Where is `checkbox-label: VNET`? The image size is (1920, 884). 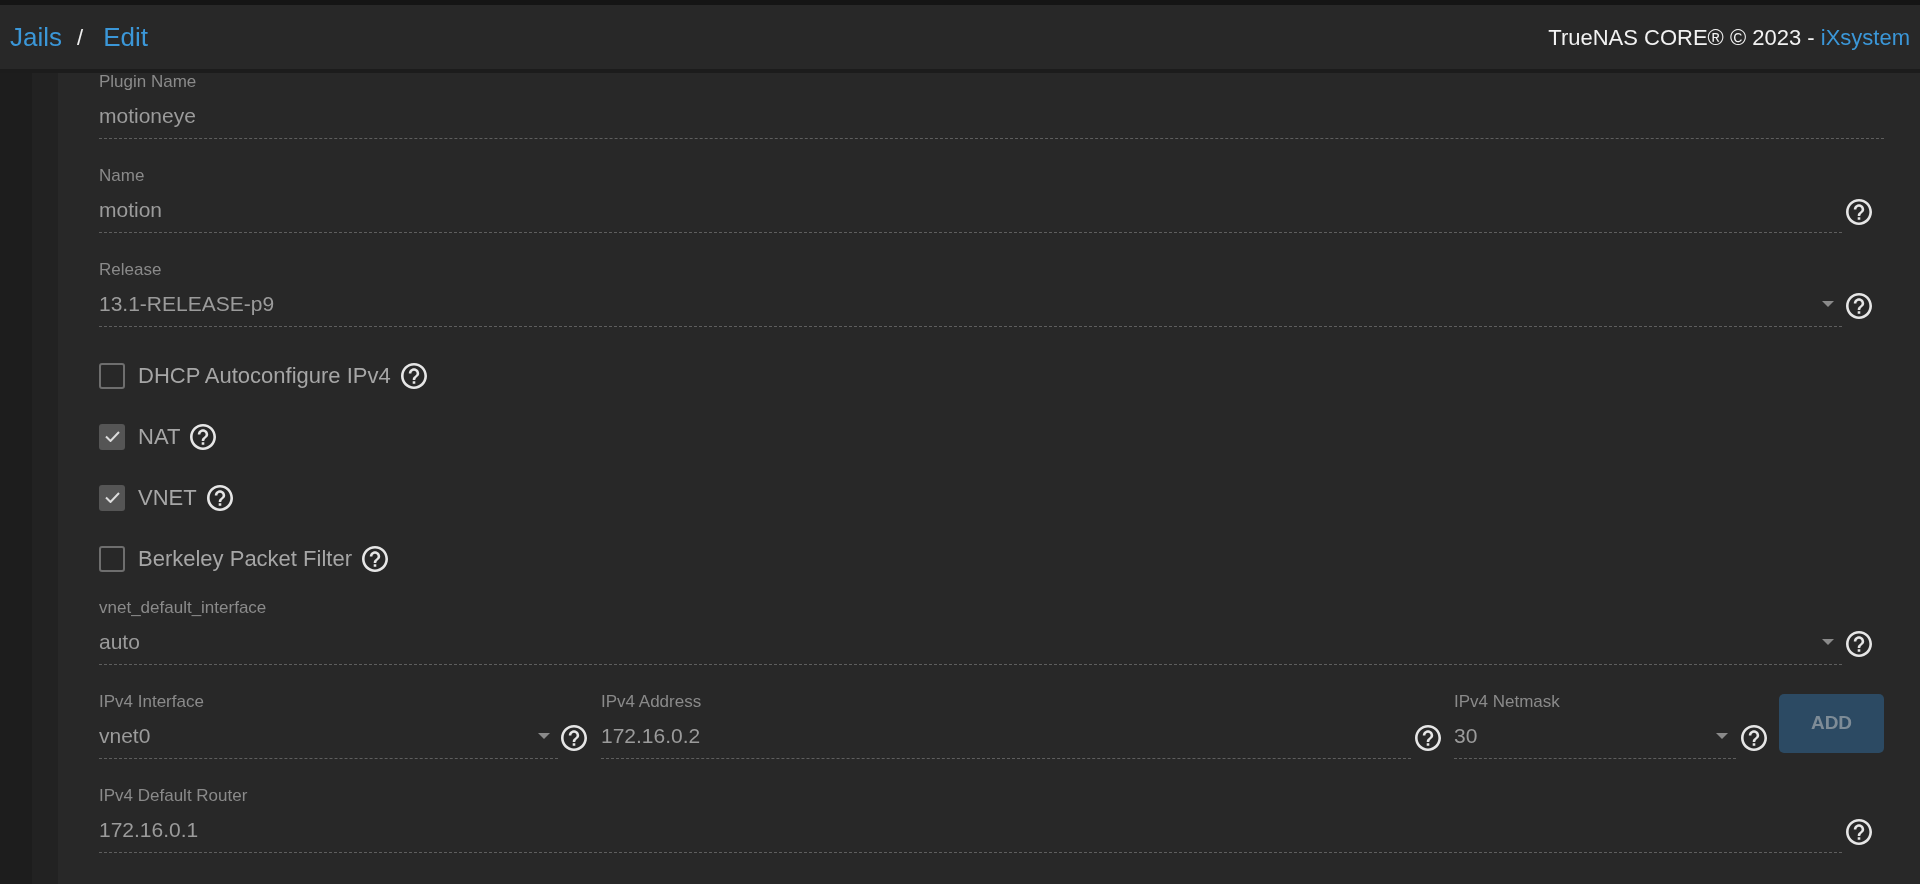 checkbox-label: VNET is located at coordinates (167, 497).